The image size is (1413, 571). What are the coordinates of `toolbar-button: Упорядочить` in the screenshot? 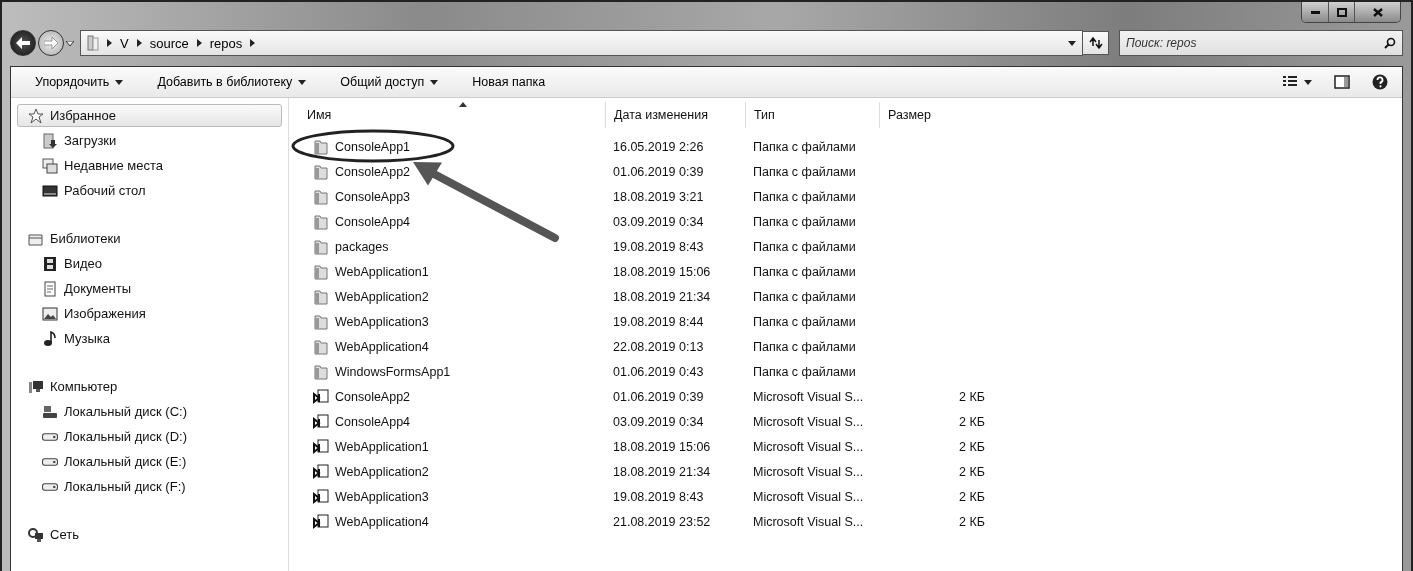 It's located at (79, 82).